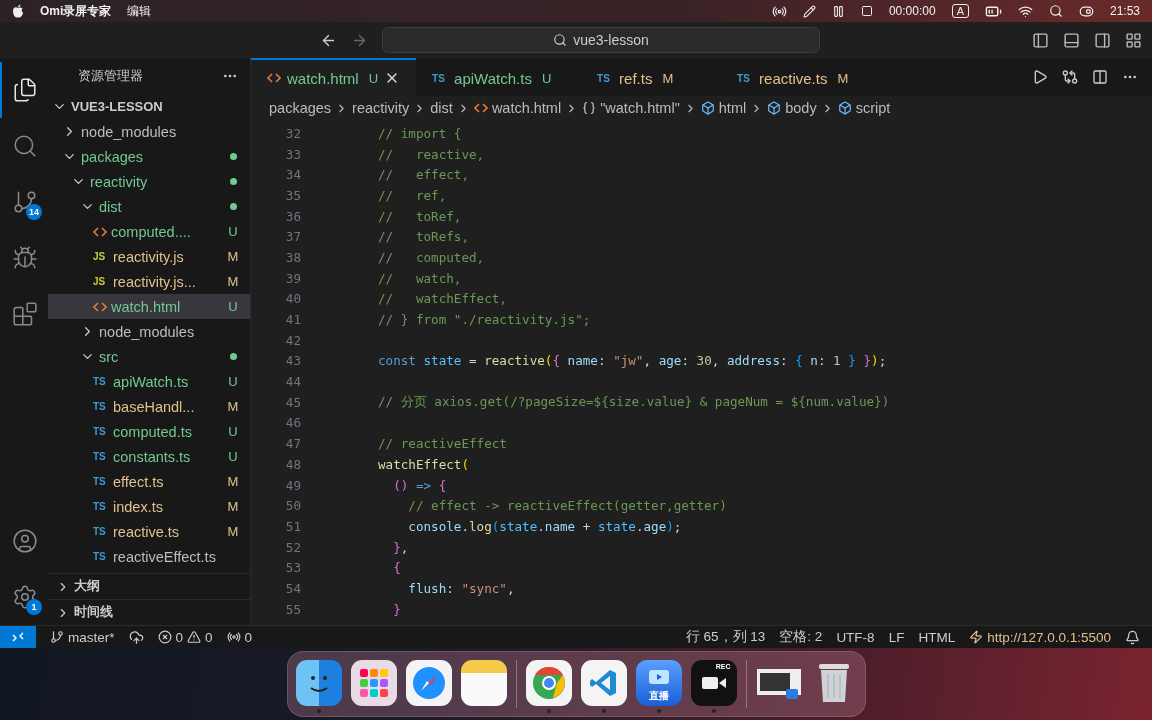  What do you see at coordinates (1070, 77) in the screenshot?
I see `compare-icon` at bounding box center [1070, 77].